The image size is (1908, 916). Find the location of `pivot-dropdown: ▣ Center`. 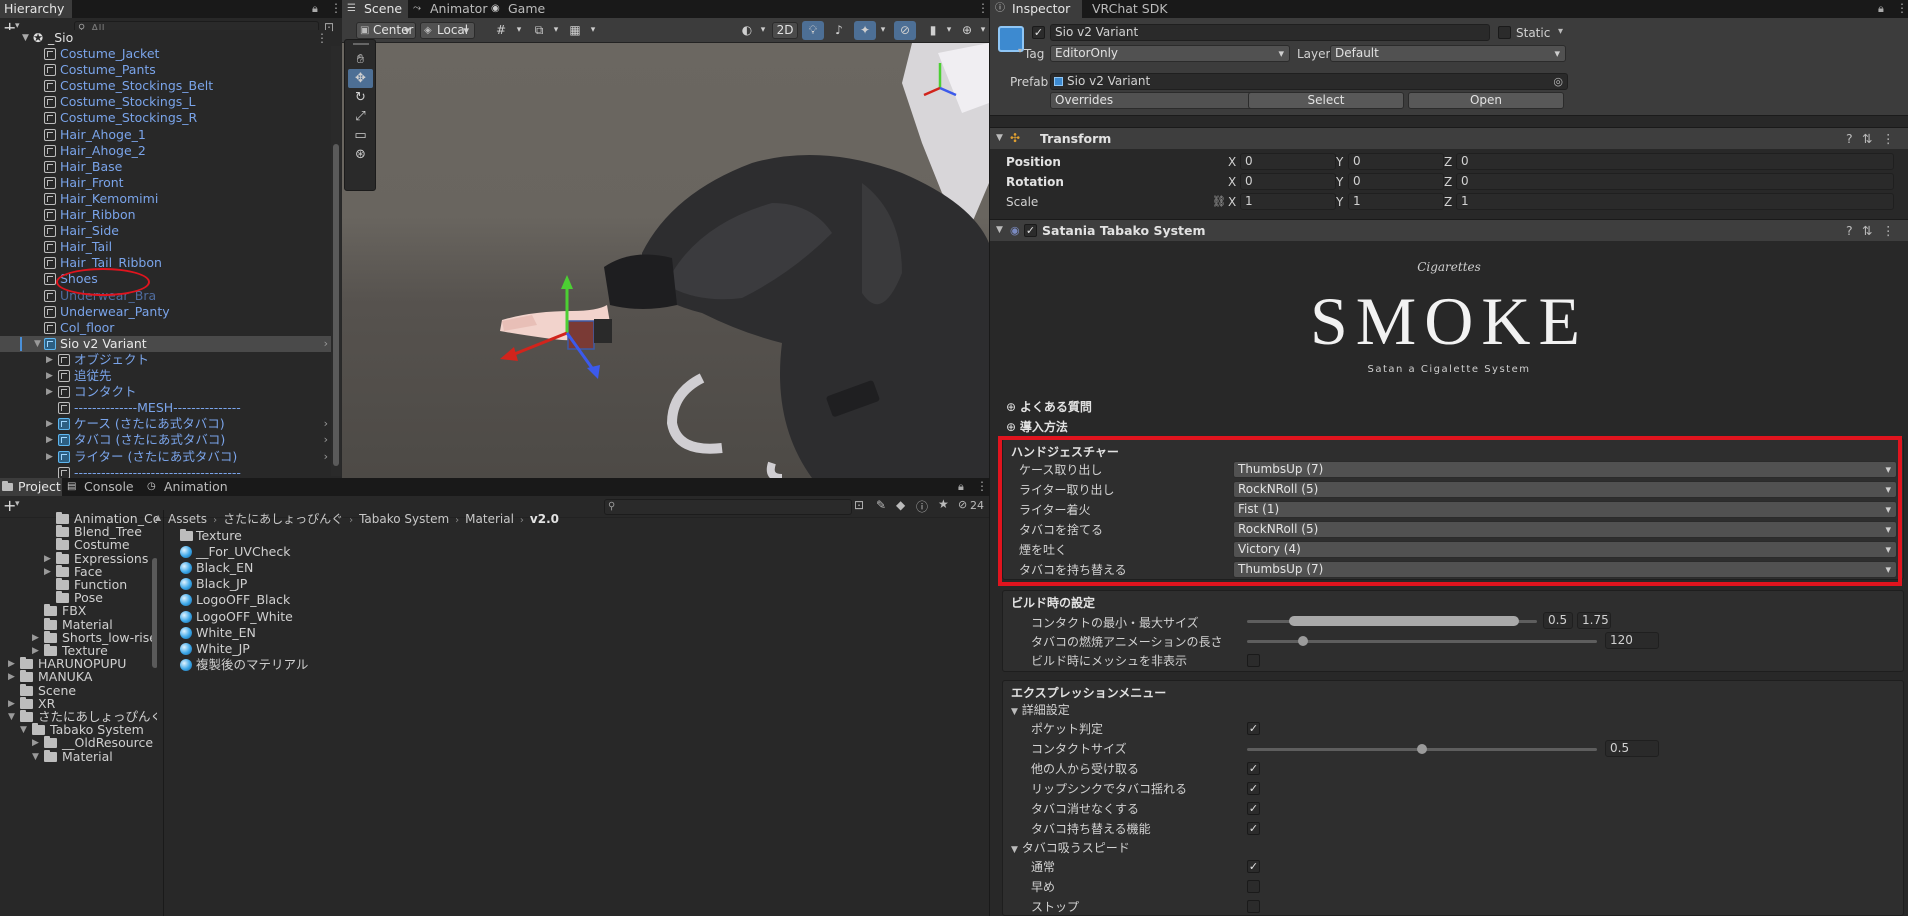

pivot-dropdown: ▣ Center is located at coordinates (386, 30).